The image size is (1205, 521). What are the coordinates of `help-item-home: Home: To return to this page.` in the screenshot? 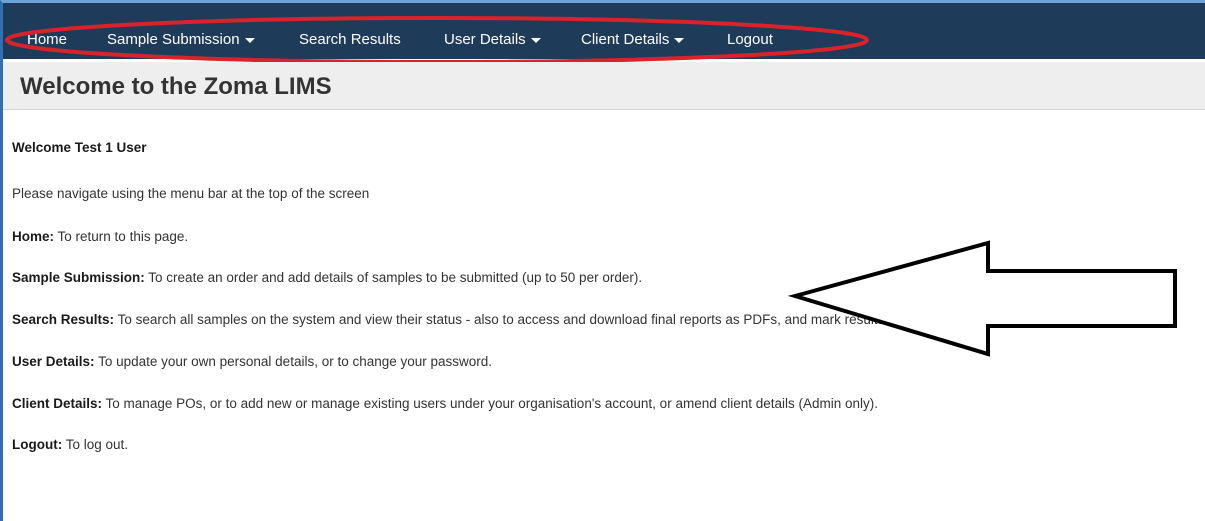 It's located at (100, 236).